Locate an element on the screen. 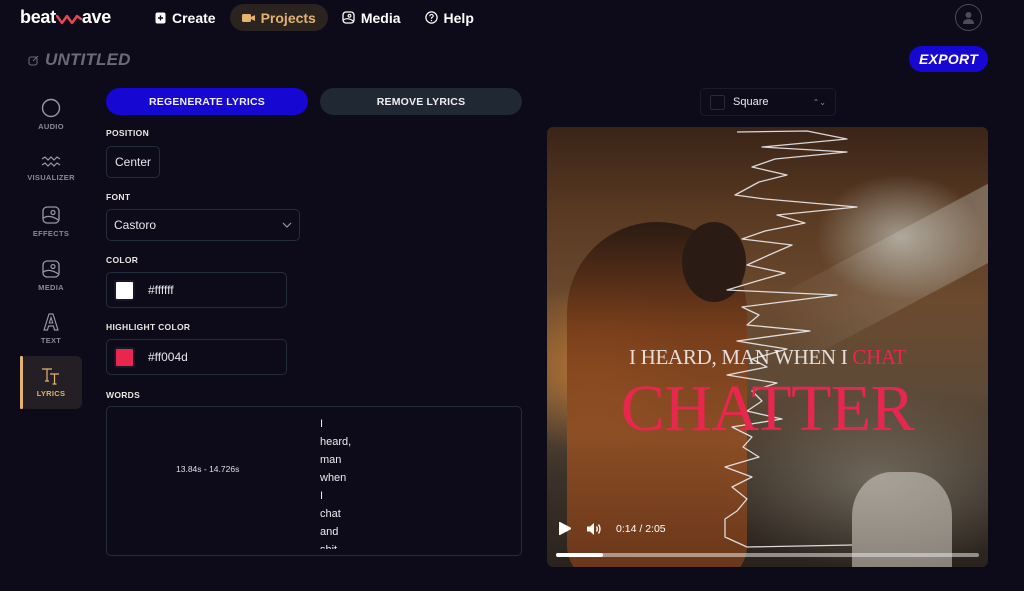  play-icon is located at coordinates (564, 528).